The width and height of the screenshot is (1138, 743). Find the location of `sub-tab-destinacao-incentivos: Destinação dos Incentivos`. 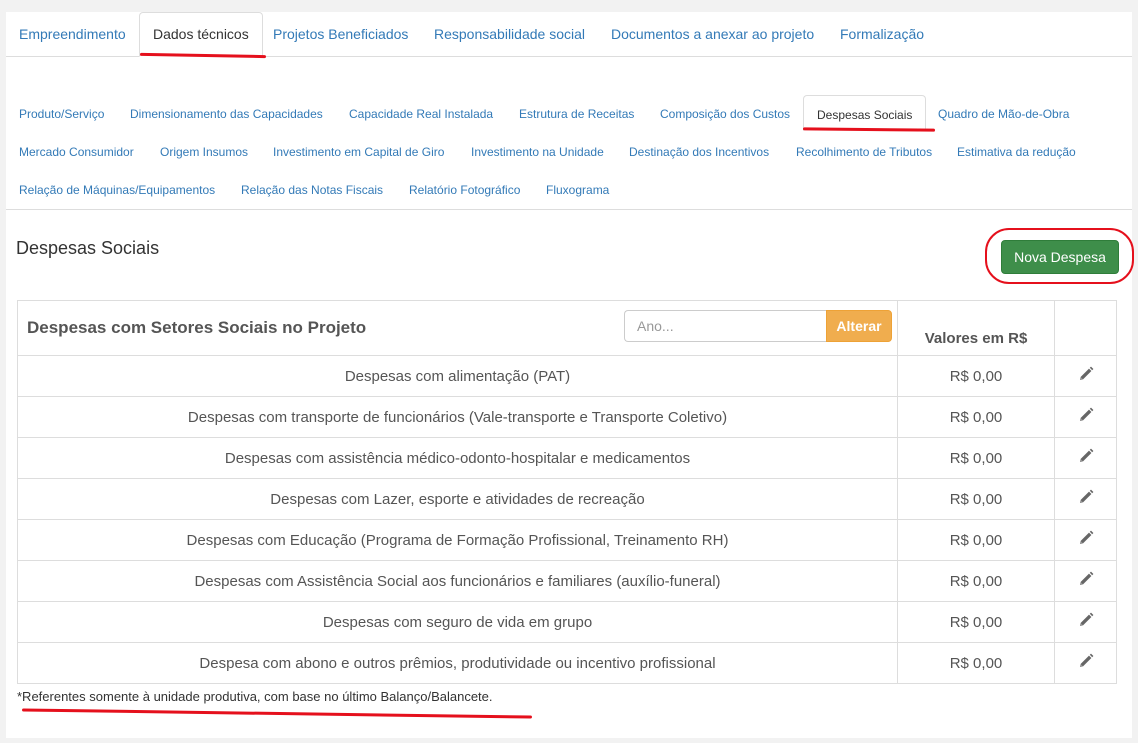

sub-tab-destinacao-incentivos: Destinação dos Incentivos is located at coordinates (699, 151).